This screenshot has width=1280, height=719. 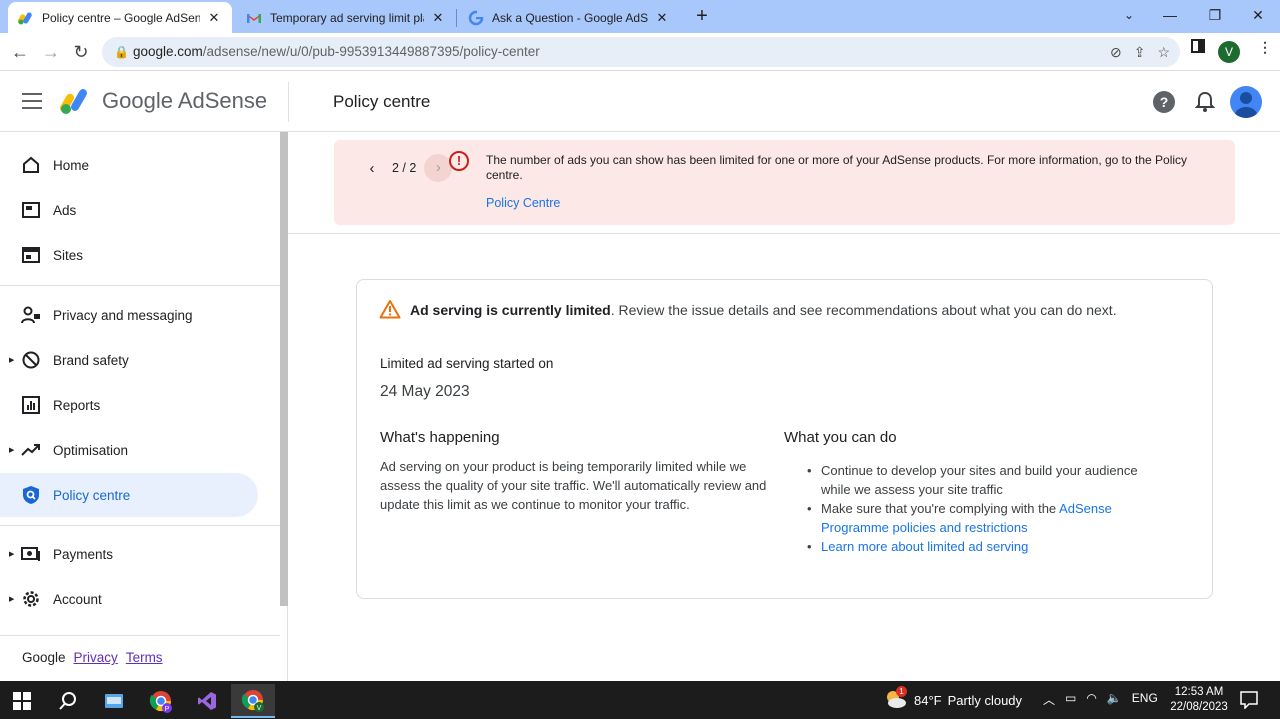 What do you see at coordinates (68, 255) in the screenshot?
I see `sidebar-item-label: Sites` at bounding box center [68, 255].